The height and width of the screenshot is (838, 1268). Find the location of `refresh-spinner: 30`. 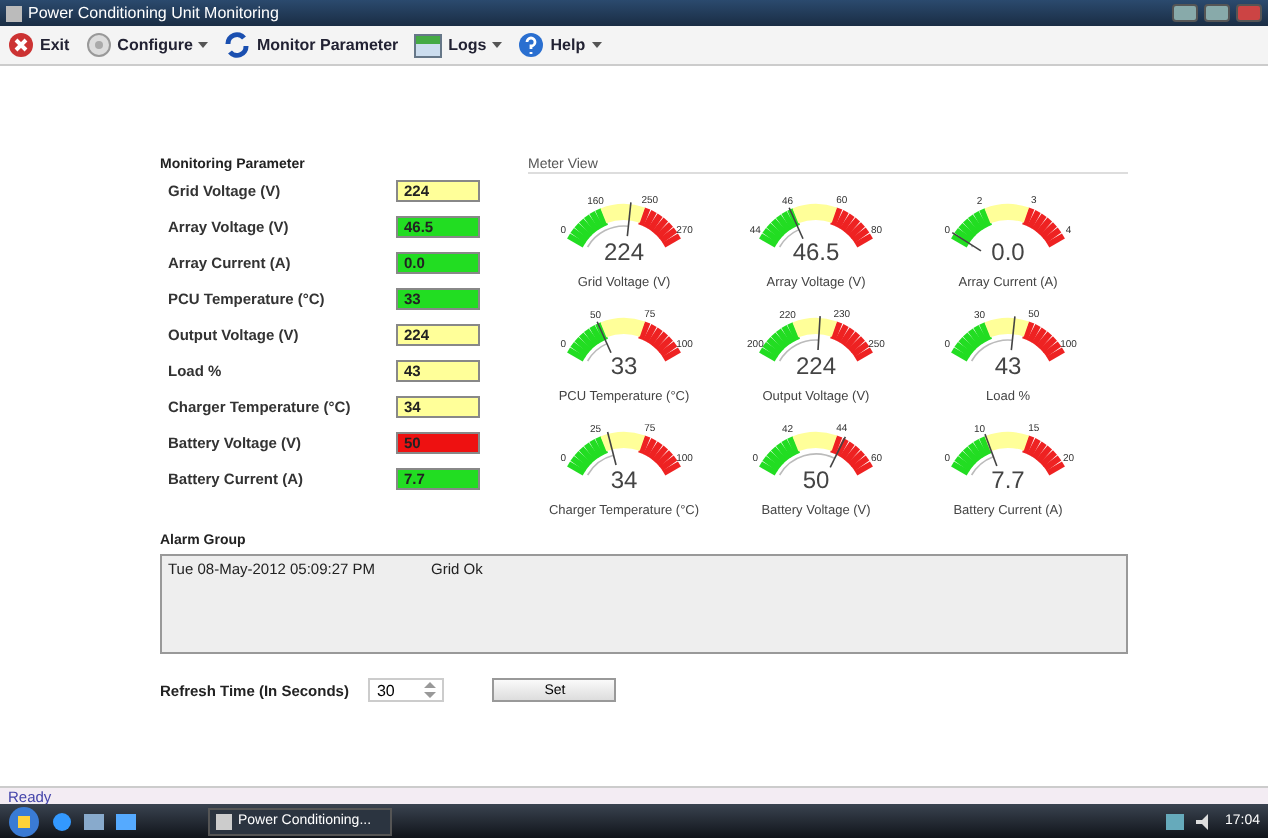

refresh-spinner: 30 is located at coordinates (406, 690).